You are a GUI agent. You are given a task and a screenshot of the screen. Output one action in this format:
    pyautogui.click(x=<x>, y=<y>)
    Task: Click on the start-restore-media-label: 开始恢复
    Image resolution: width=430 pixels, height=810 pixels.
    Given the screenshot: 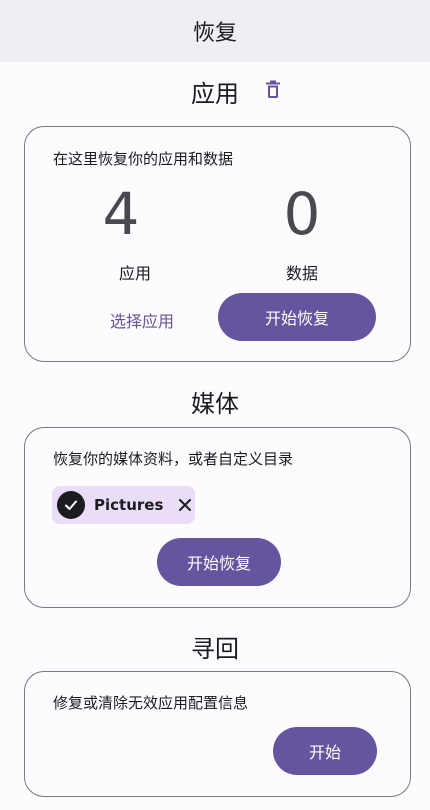 What is the action you would take?
    pyautogui.click(x=218, y=563)
    